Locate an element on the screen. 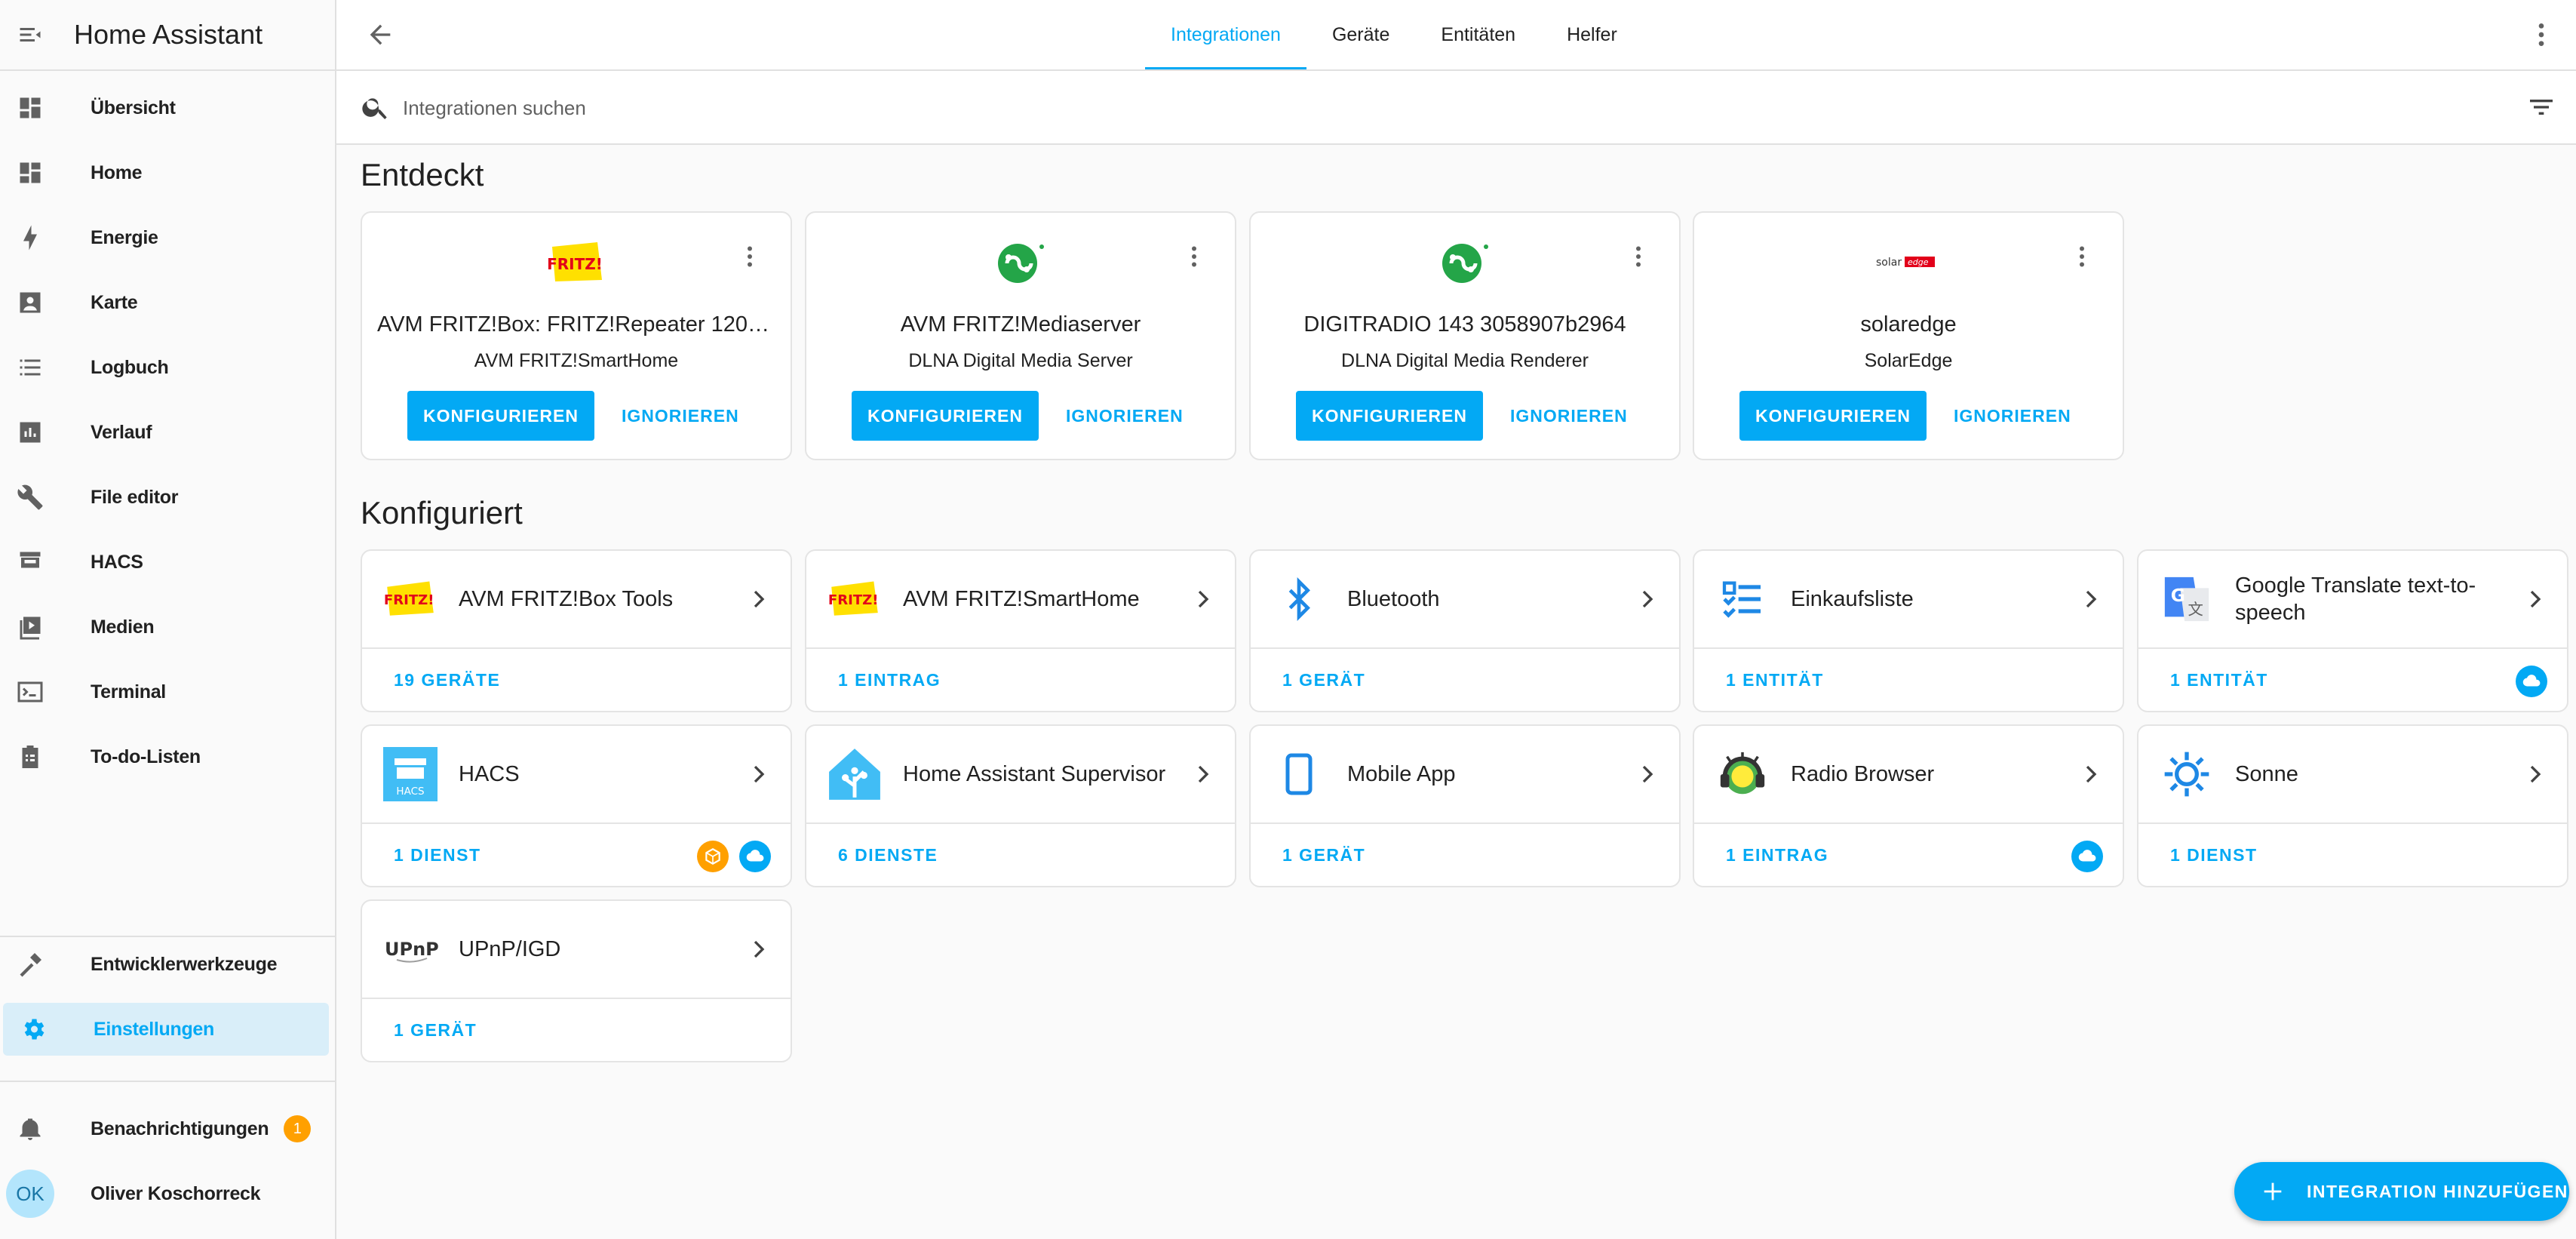 The height and width of the screenshot is (1239, 2576). wrench-icon is located at coordinates (30, 497).